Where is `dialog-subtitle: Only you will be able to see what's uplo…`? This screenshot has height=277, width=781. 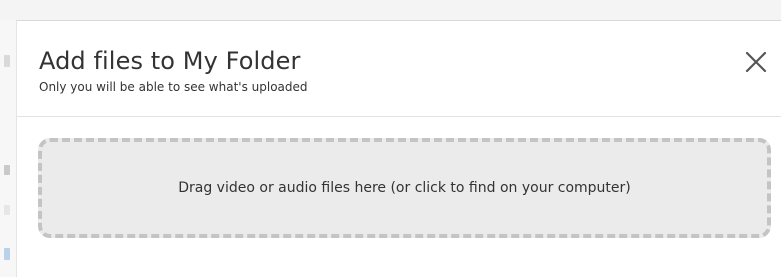
dialog-subtitle: Only you will be able to see what's uplo… is located at coordinates (173, 87).